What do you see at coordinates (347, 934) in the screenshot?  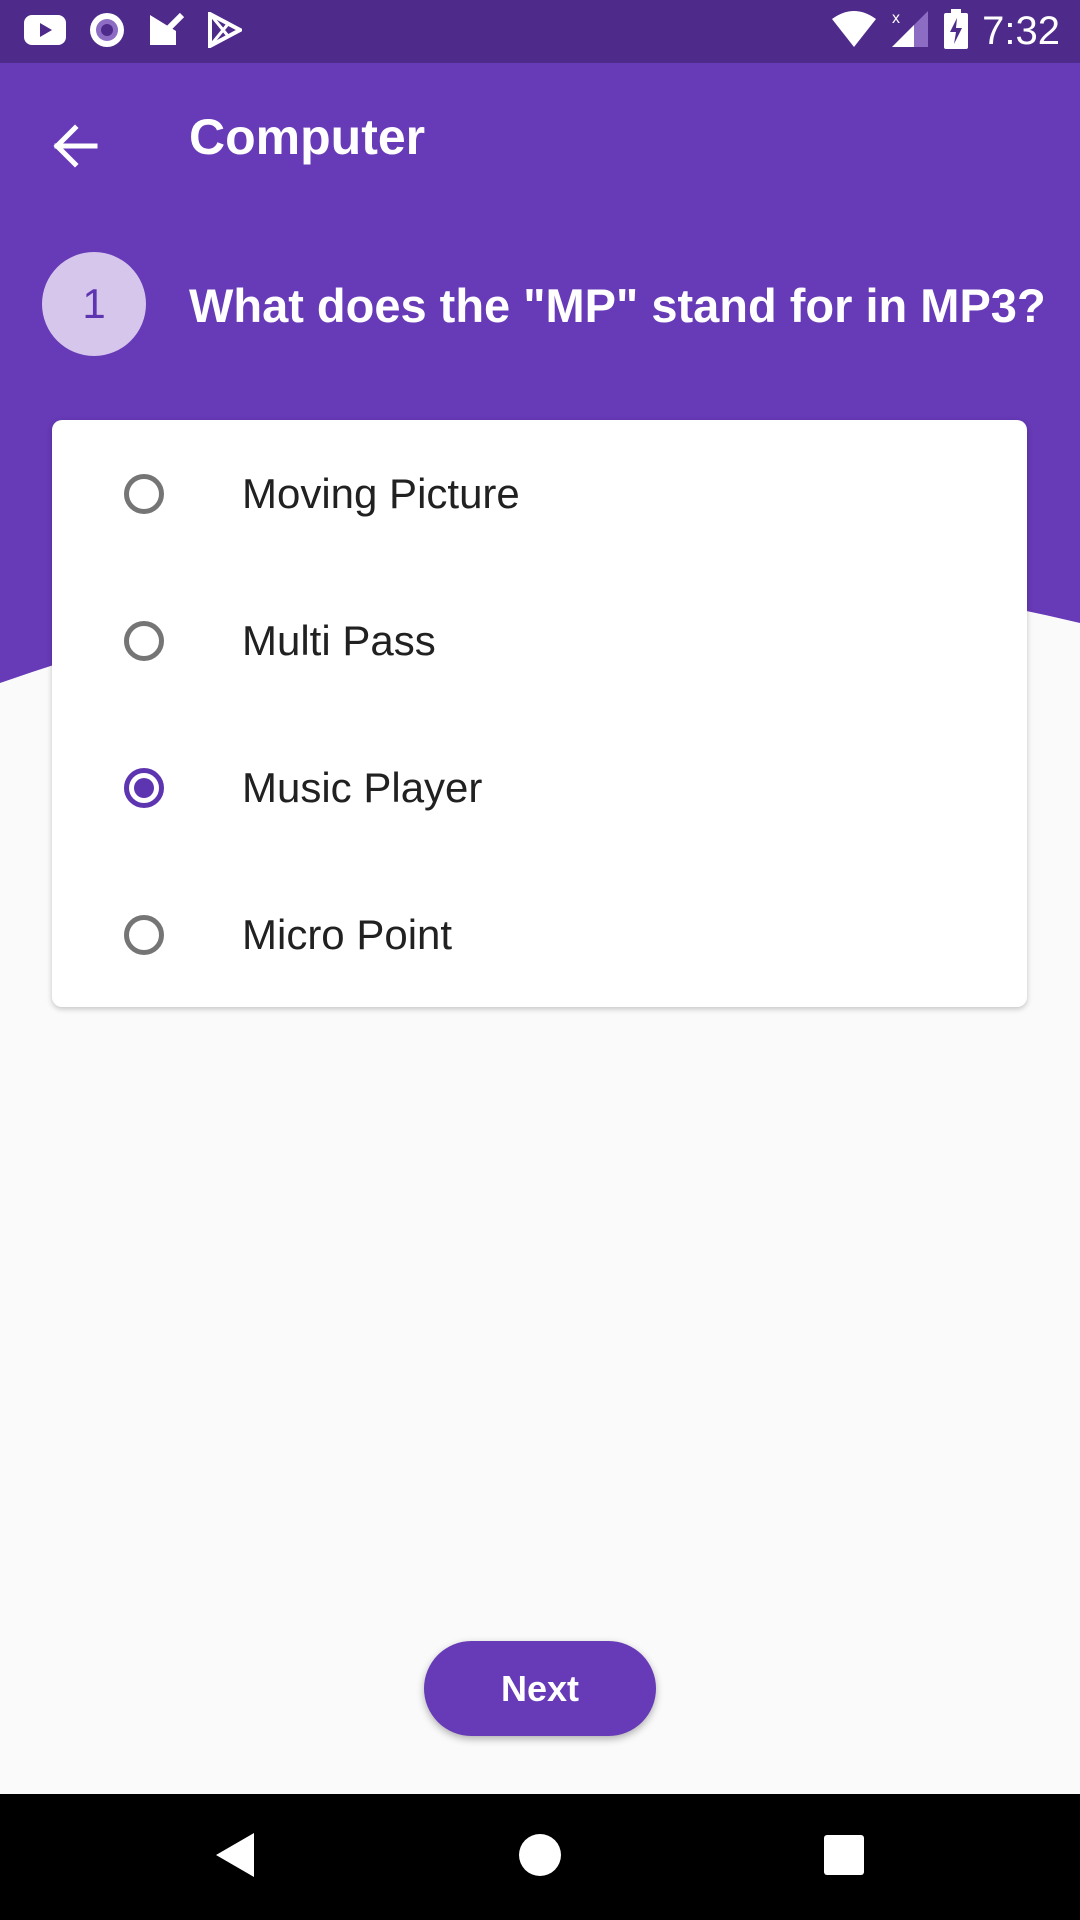 I see `option-label: Micro Point` at bounding box center [347, 934].